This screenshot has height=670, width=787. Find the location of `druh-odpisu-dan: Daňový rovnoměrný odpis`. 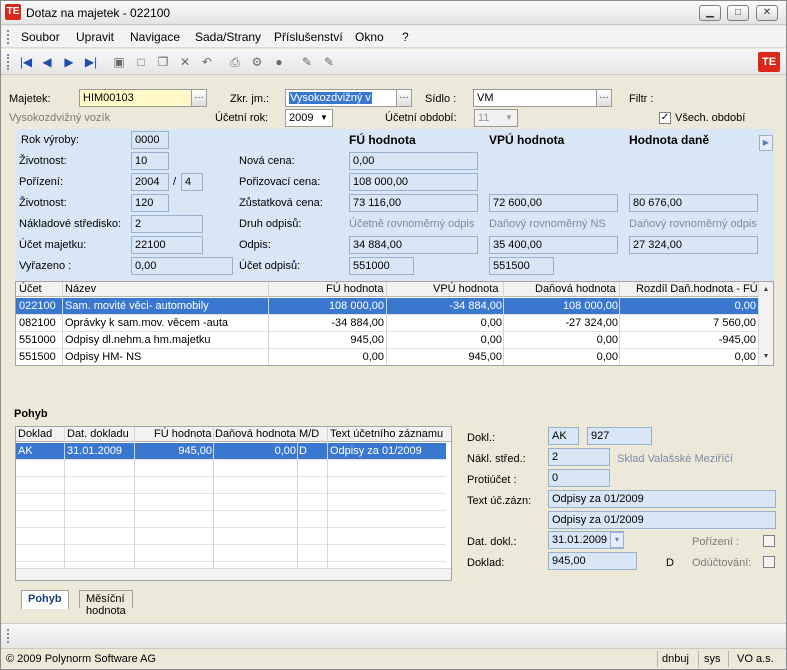

druh-odpisu-dan: Daňový rovnoměrný odpis is located at coordinates (693, 224).